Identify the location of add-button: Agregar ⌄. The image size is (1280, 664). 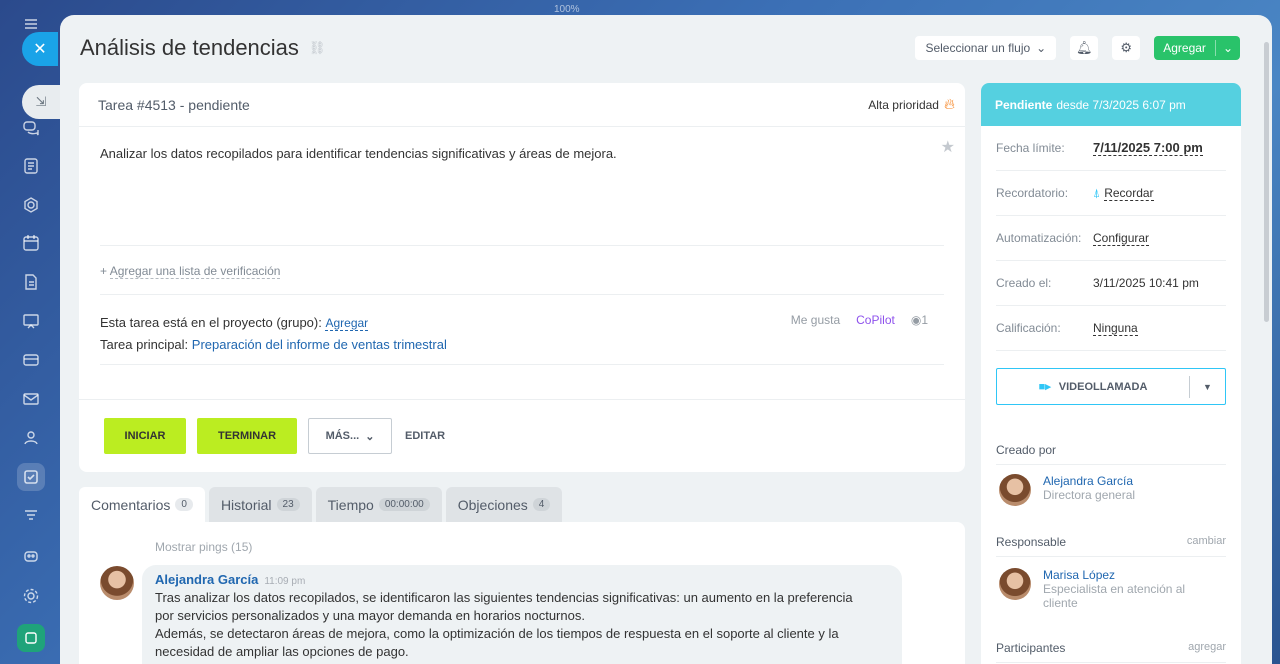
(1197, 48).